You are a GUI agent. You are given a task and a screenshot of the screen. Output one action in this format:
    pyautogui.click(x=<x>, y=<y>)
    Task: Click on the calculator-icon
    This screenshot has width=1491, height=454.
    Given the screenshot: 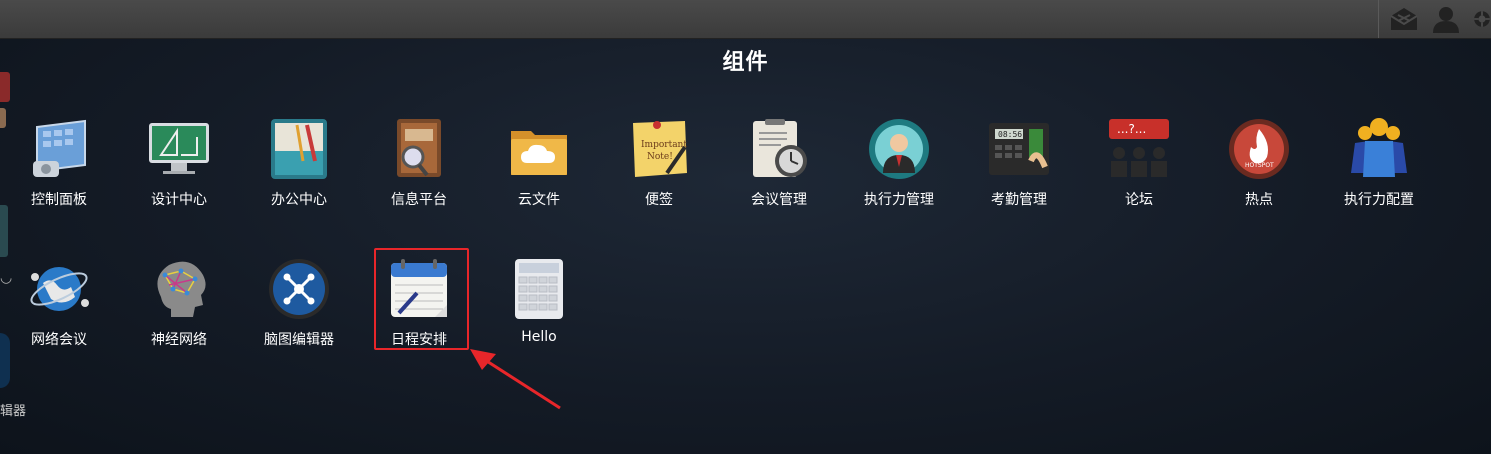 What is the action you would take?
    pyautogui.click(x=539, y=289)
    